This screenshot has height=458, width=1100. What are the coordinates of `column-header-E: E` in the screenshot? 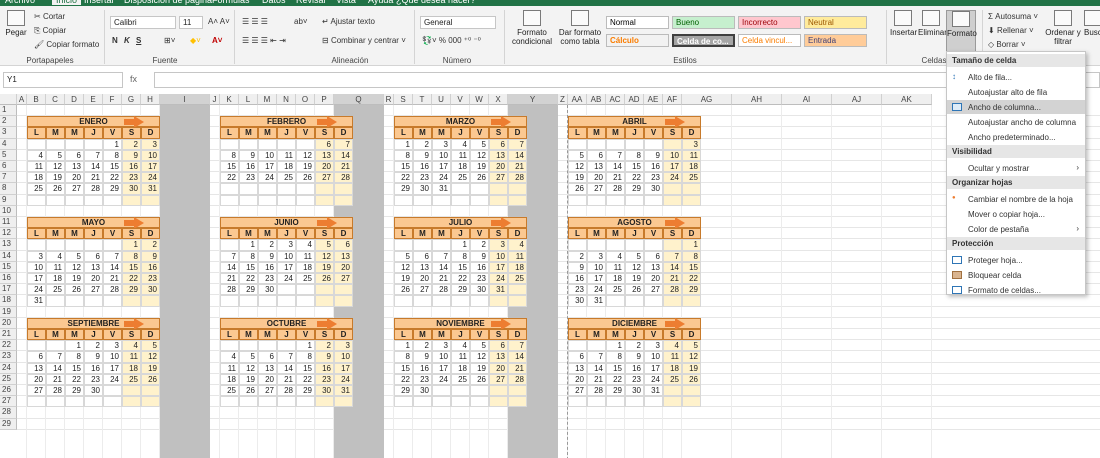 It's located at (93, 99).